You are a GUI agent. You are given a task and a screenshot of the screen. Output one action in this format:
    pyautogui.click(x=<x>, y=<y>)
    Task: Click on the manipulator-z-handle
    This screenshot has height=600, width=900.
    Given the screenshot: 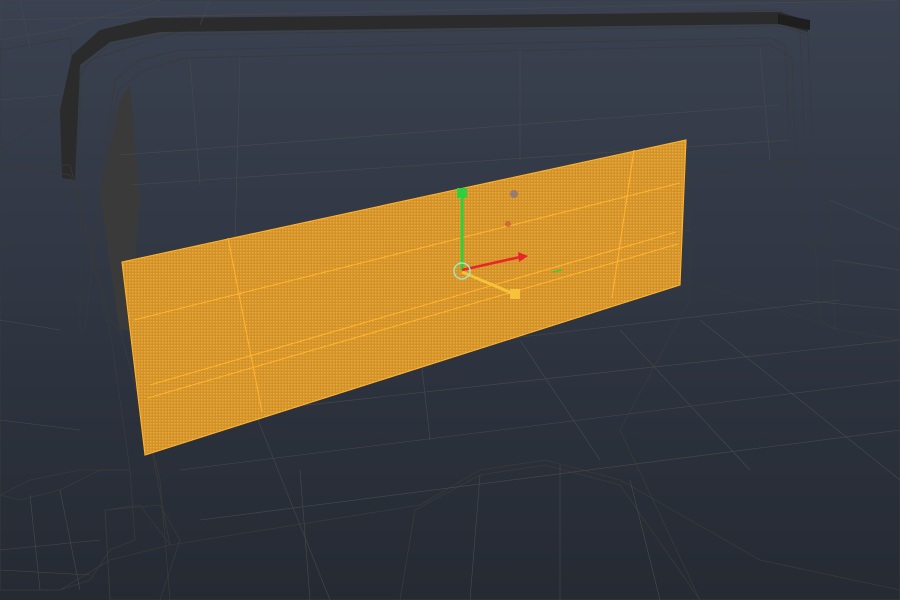 What is the action you would take?
    pyautogui.click(x=515, y=294)
    